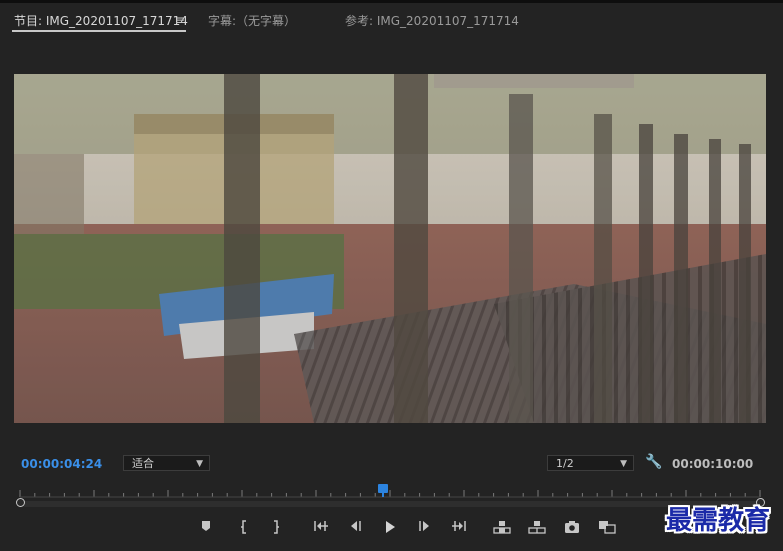 The height and width of the screenshot is (551, 783). I want to click on current-timecode: 00:00:04:24, so click(61, 464).